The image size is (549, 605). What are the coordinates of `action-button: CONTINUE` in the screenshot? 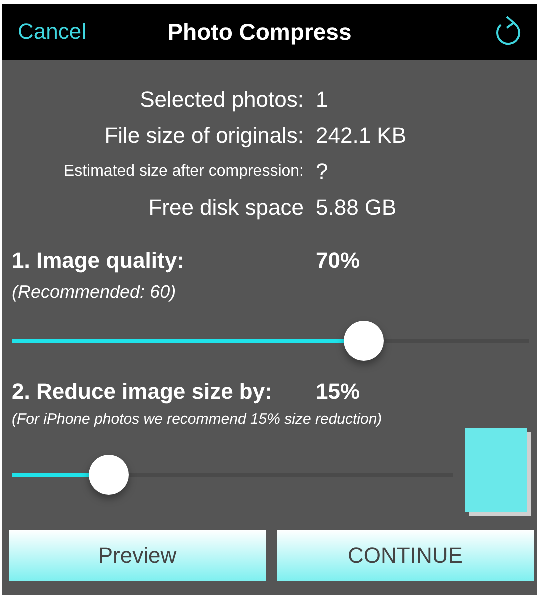 It's located at (405, 555).